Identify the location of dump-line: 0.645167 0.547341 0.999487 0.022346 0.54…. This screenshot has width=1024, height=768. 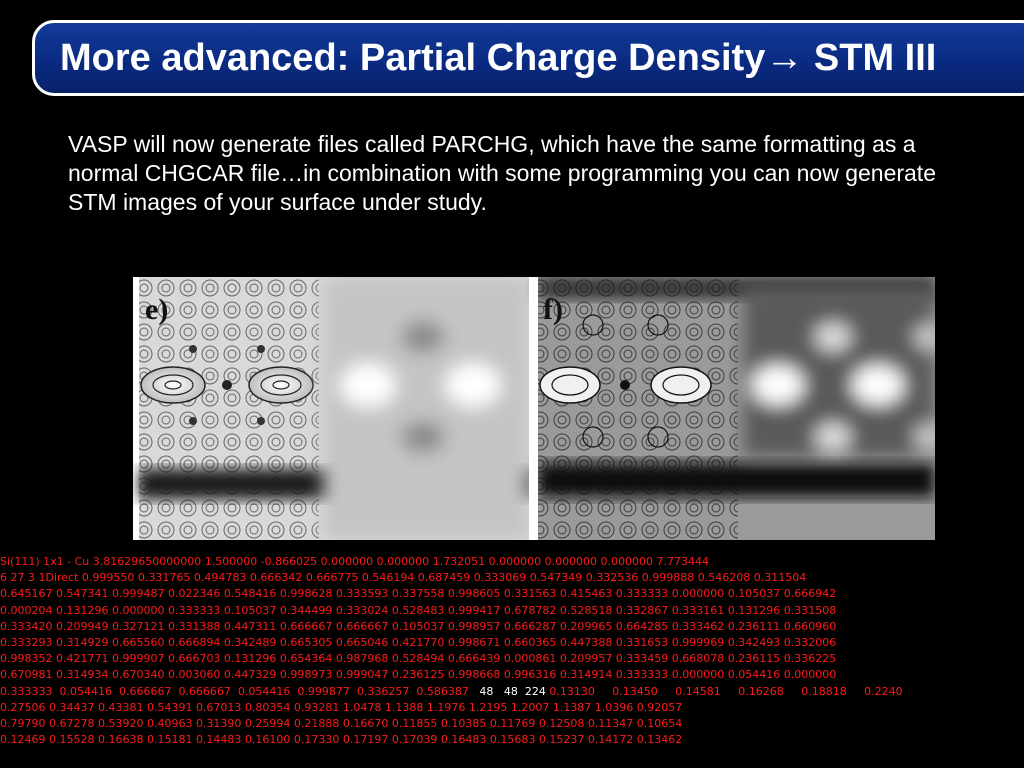
(418, 594).